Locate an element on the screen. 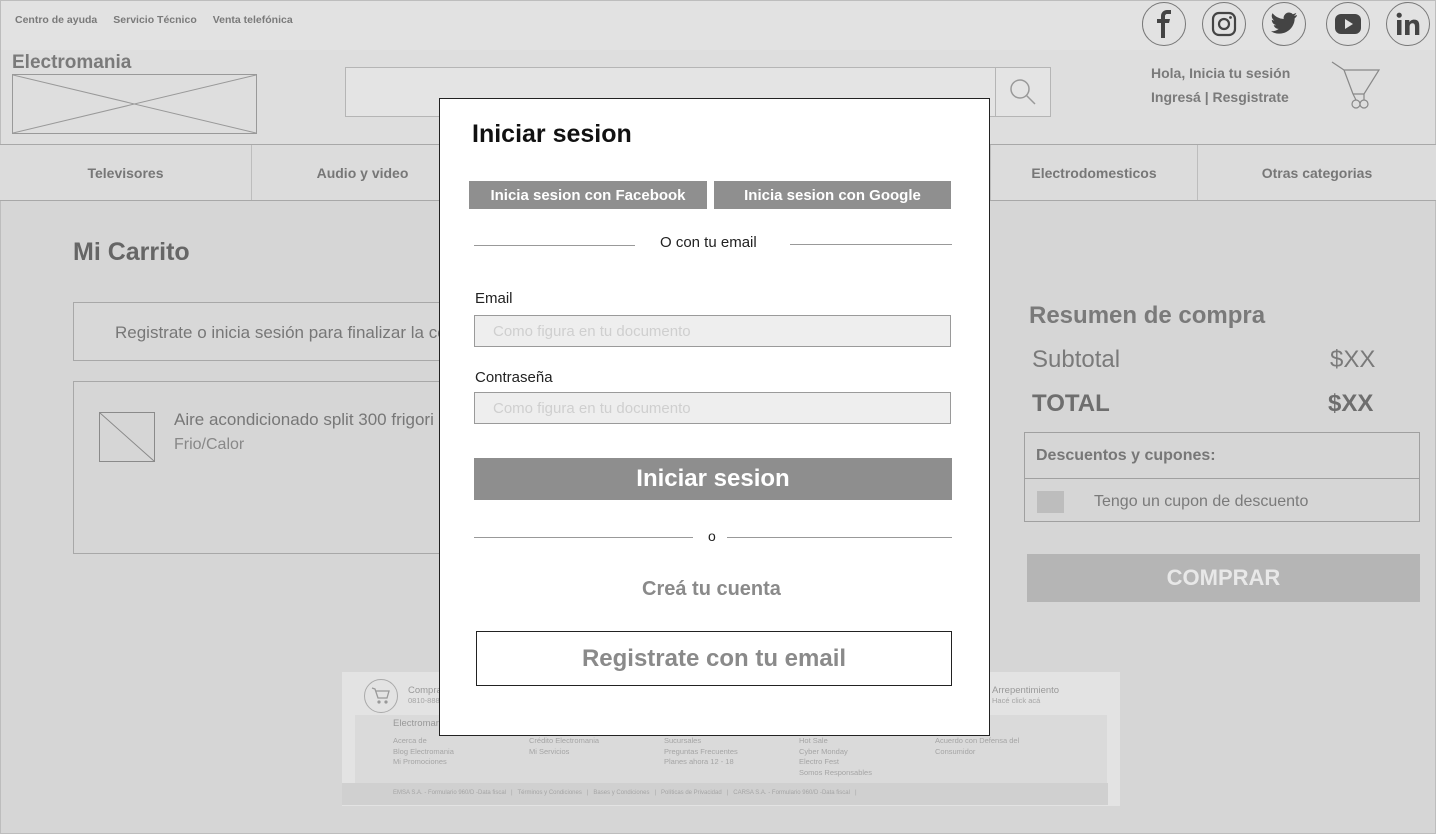  footer-link: Blog Electromania is located at coordinates (423, 752).